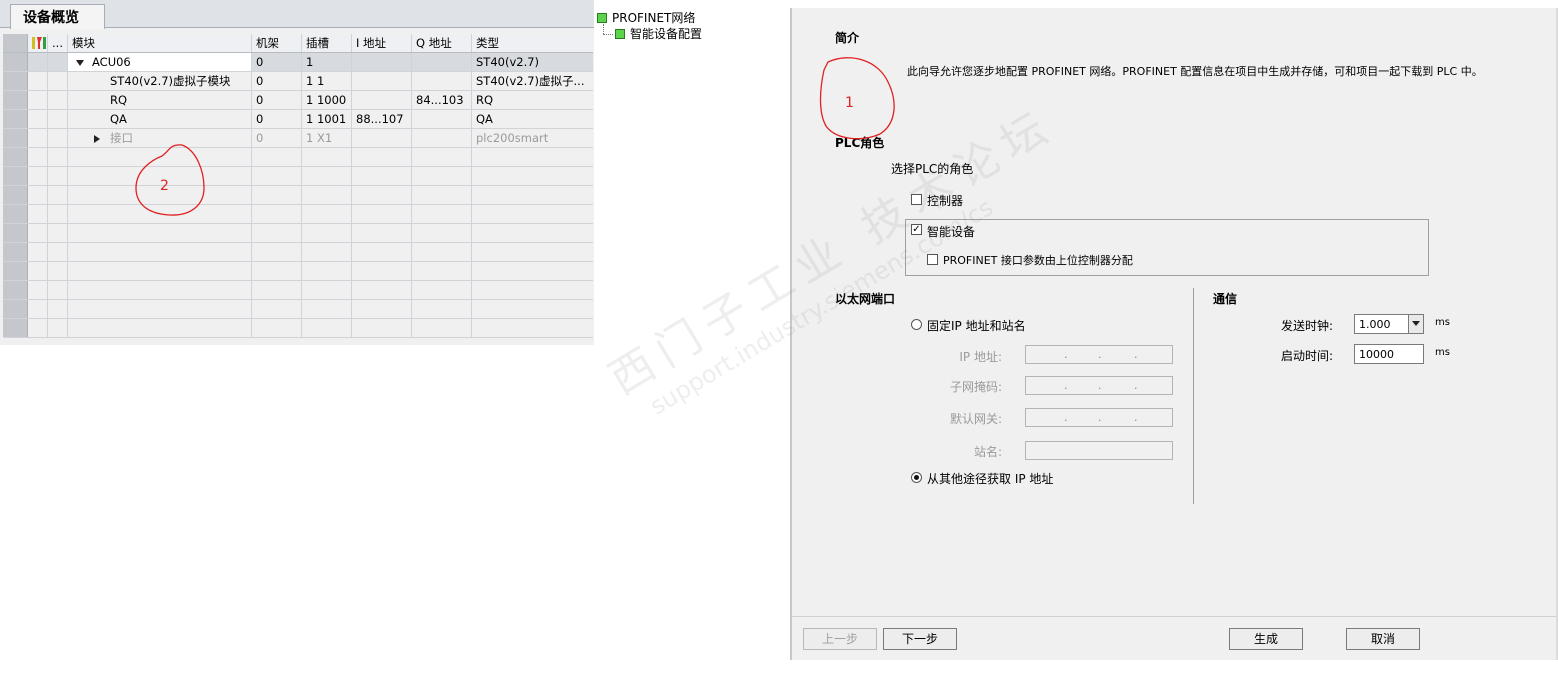 The width and height of the screenshot is (1558, 683). I want to click on fixed-ip-label: 固定IP 地址和站名, so click(976, 325).